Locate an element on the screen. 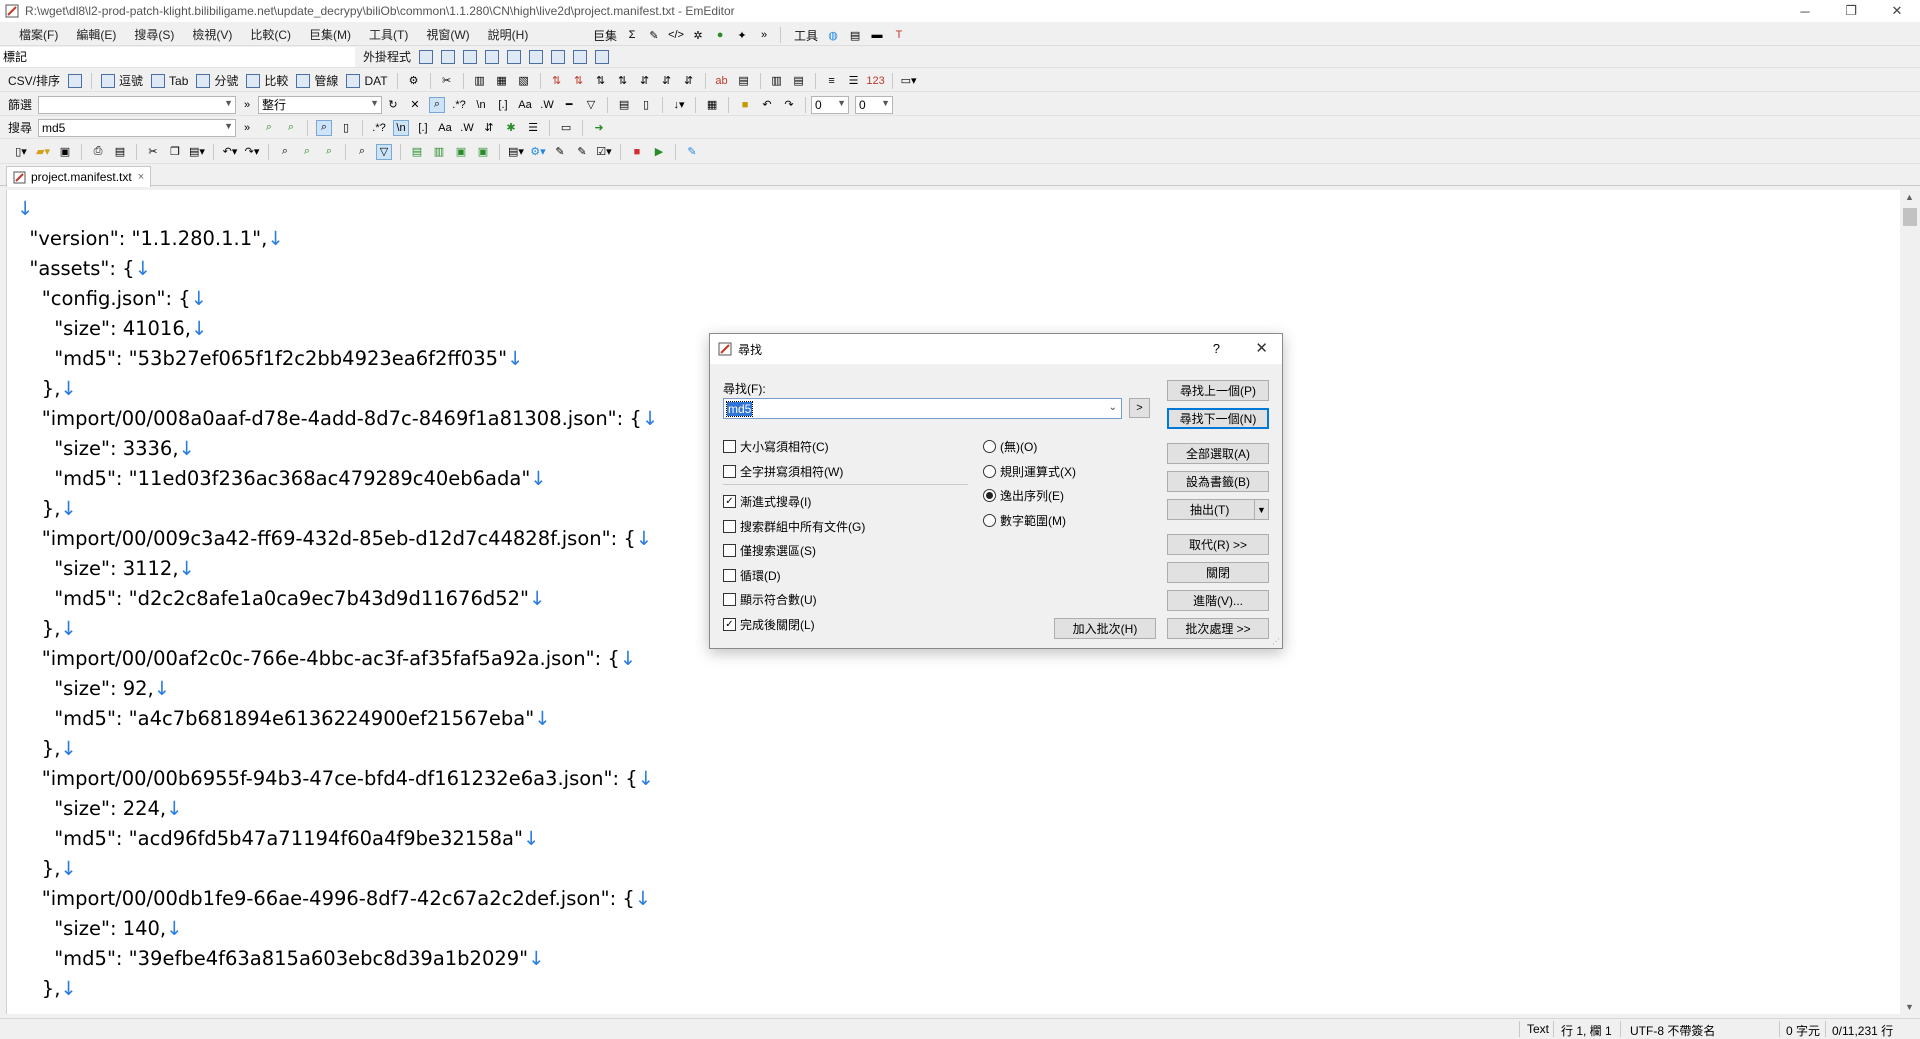  macro-edit-icon: ✎ is located at coordinates (654, 35).